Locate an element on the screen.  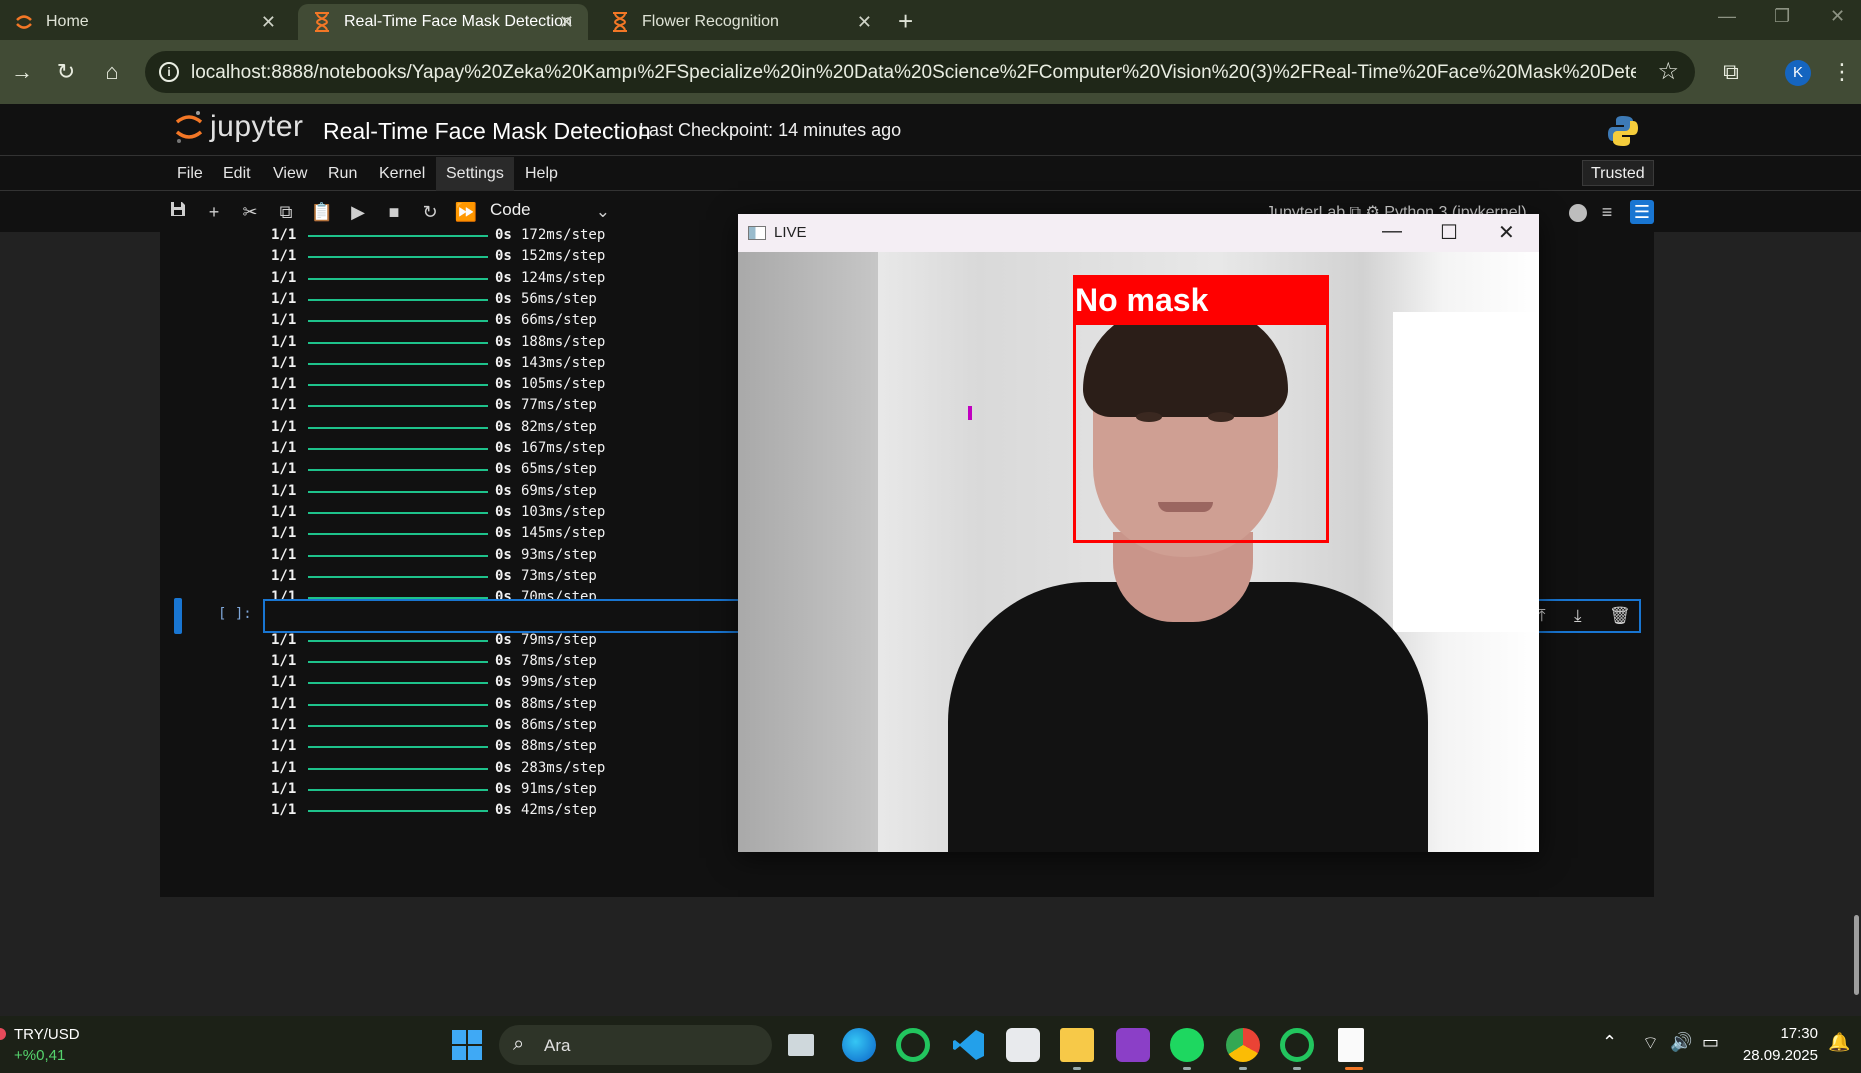
step-time: 99ms/step is located at coordinates (559, 682).